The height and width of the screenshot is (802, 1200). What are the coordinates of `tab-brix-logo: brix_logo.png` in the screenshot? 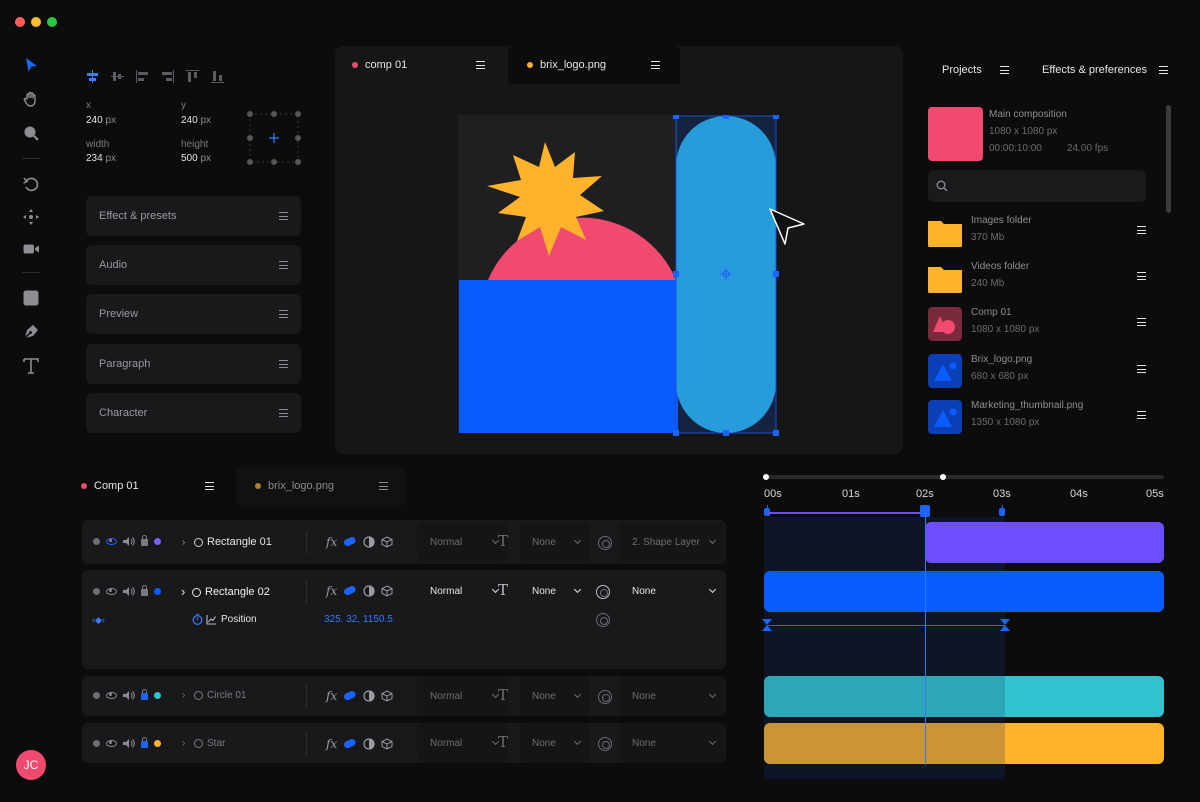 It's located at (599, 65).